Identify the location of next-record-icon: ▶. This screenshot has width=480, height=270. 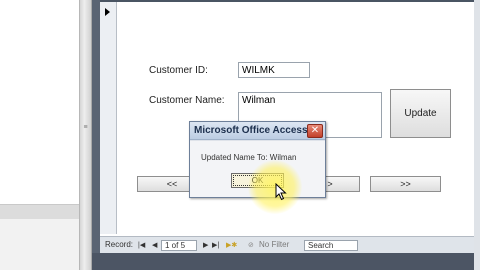
(205, 245).